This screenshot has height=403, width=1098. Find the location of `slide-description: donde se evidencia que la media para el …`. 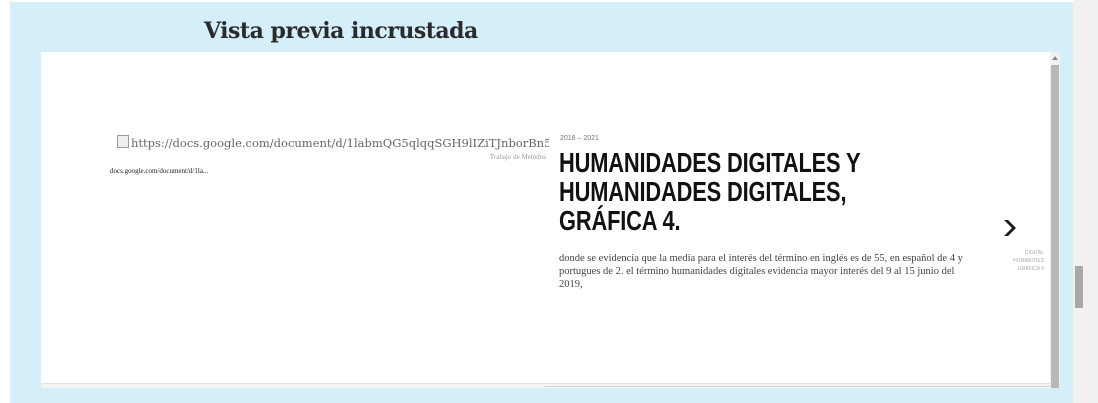

slide-description: donde se evidencia que la media para el … is located at coordinates (761, 271).